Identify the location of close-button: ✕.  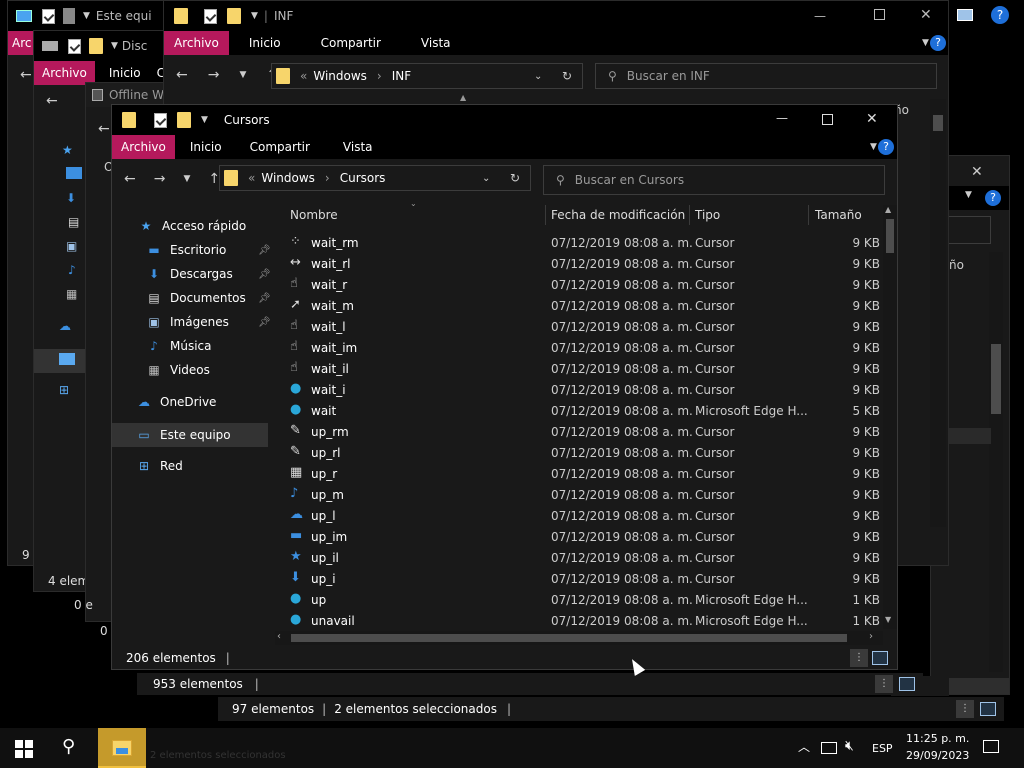
(926, 15).